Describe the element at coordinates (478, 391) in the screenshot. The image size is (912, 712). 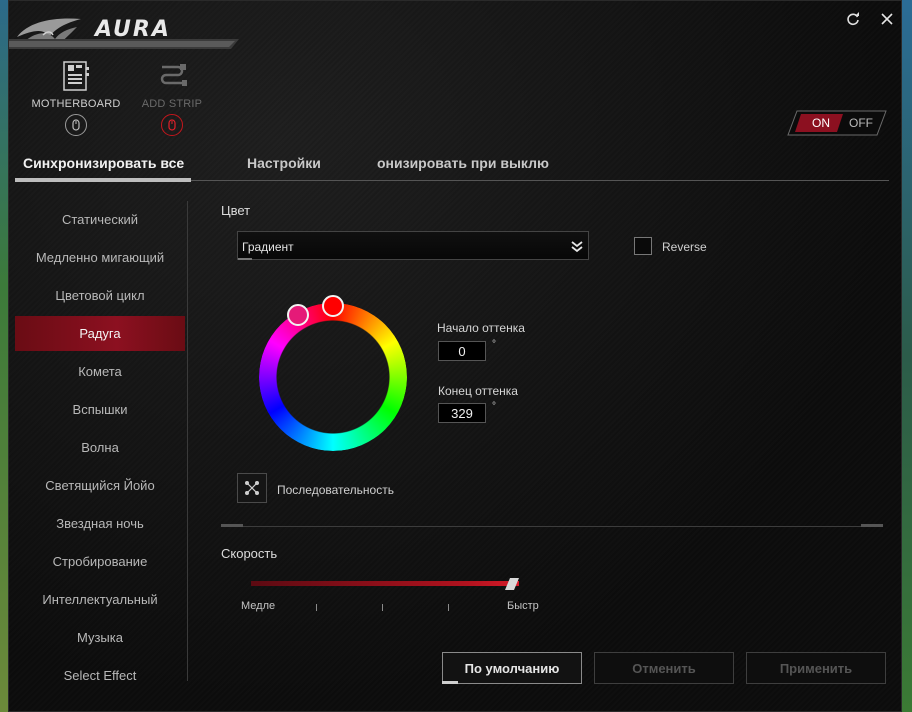
I see `hue-end-label: Конец оттенка` at that location.